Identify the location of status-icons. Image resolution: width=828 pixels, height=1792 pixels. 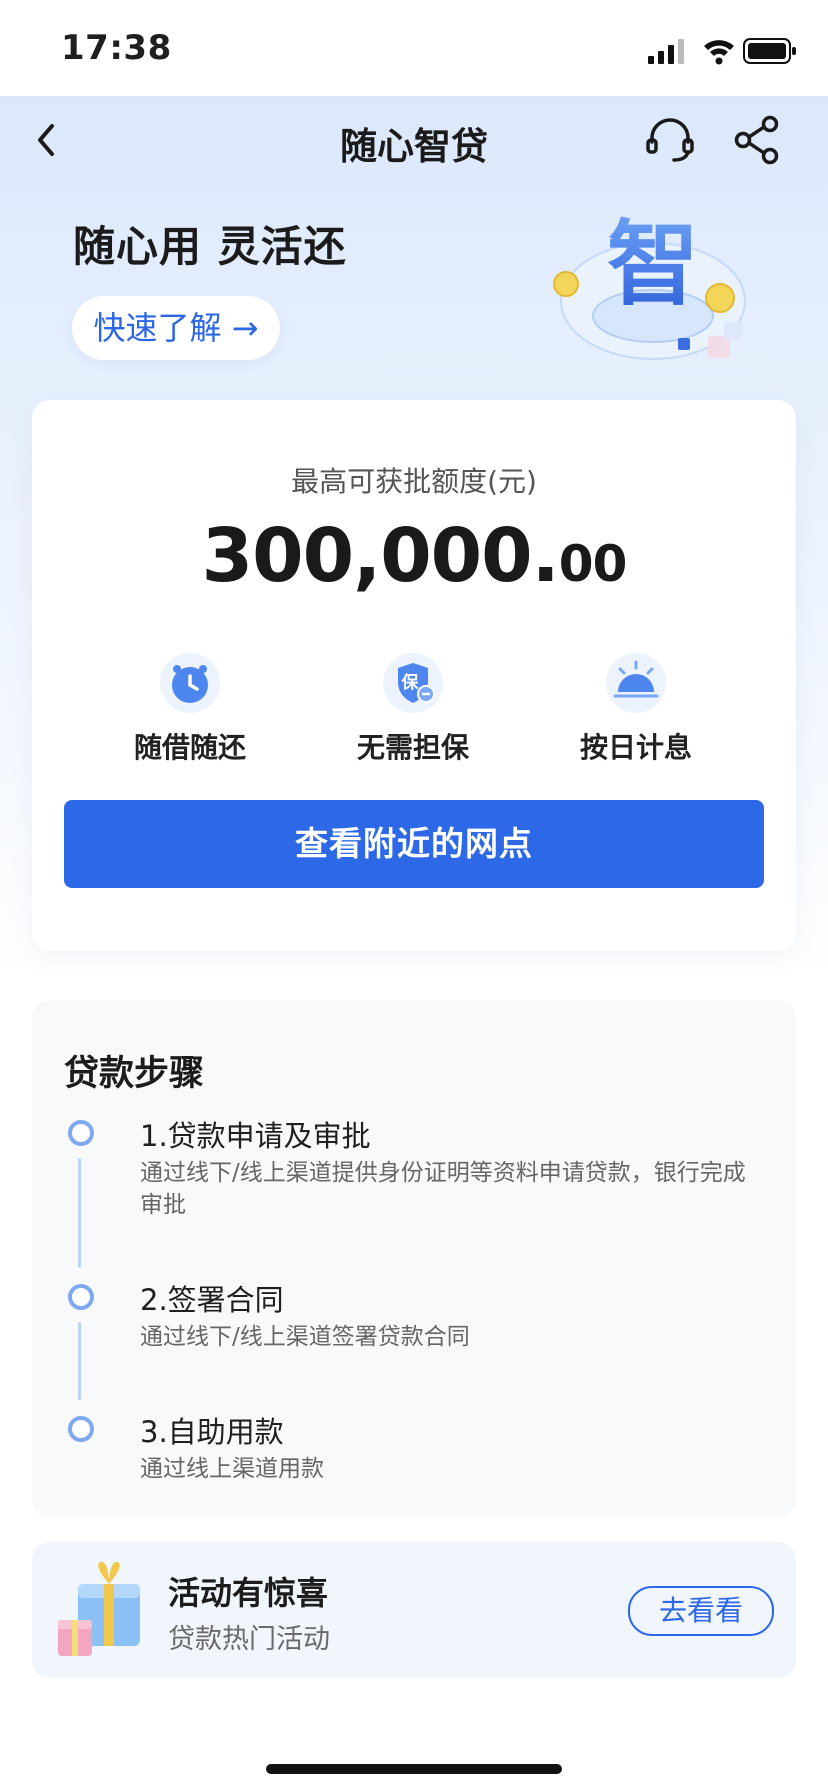
(722, 51).